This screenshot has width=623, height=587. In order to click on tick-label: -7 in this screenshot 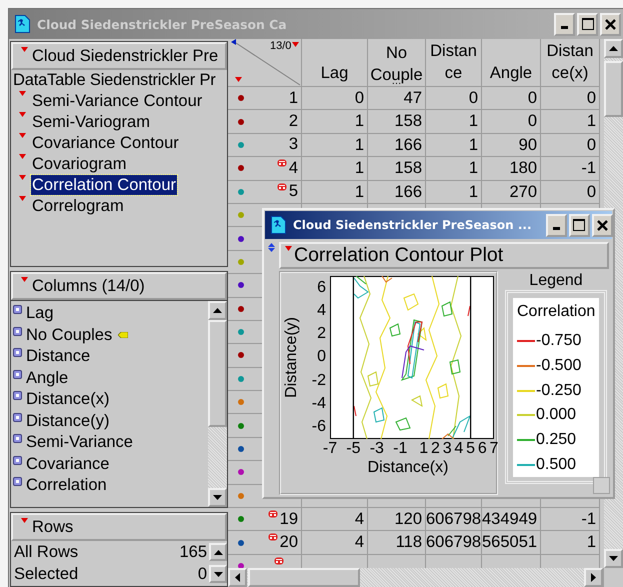, I will do `click(330, 449)`.